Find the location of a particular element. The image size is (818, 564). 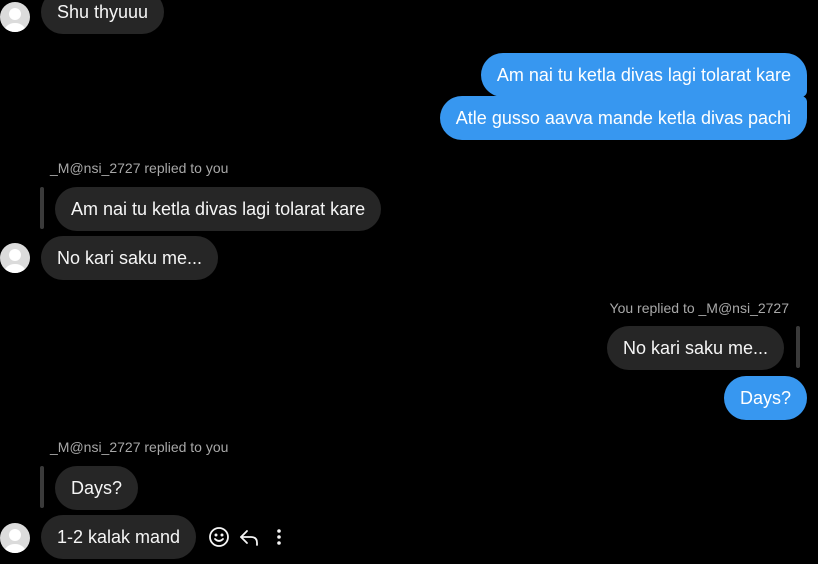

message-bubble-incoming: Shu thyuuu is located at coordinates (103, 17).